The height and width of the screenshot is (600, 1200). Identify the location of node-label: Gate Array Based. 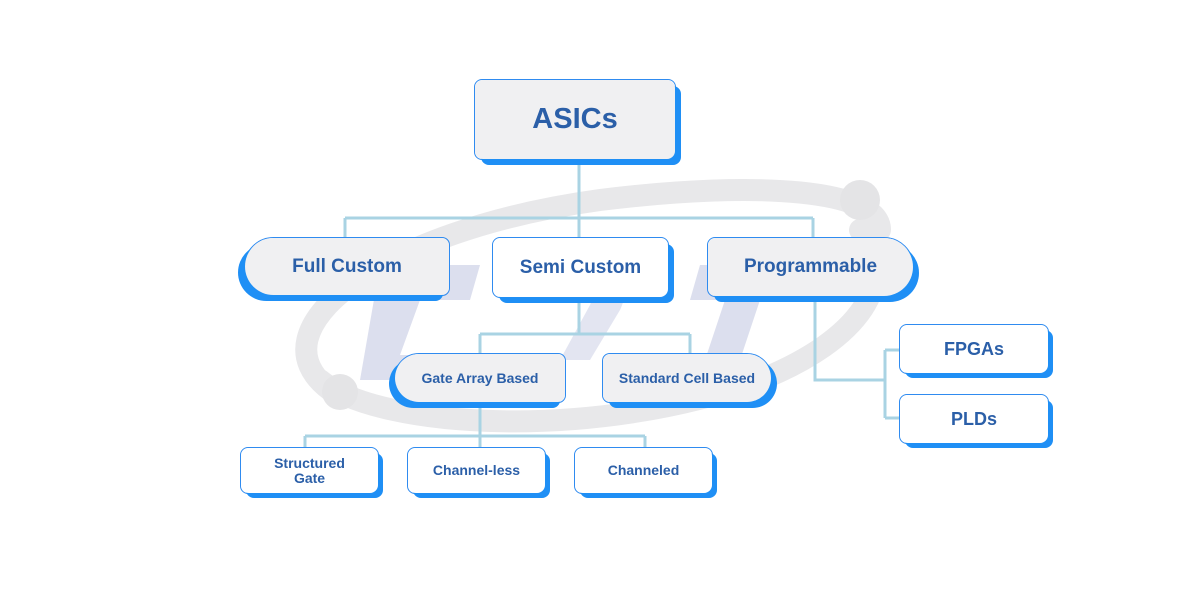
(480, 377).